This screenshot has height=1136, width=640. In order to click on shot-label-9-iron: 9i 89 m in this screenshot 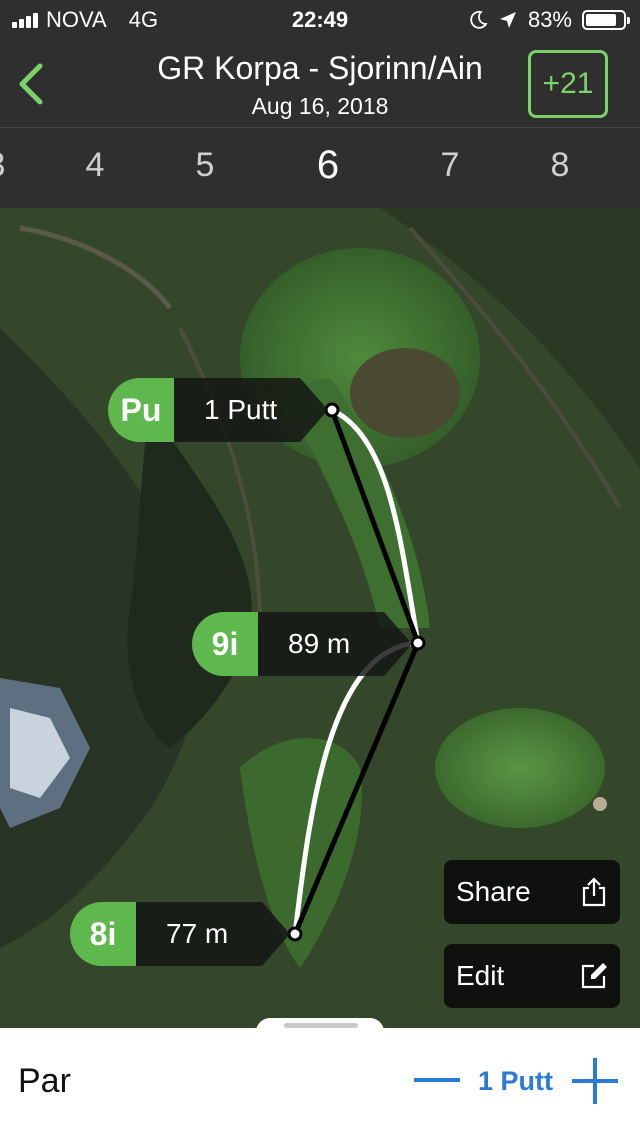, I will do `click(302, 644)`.